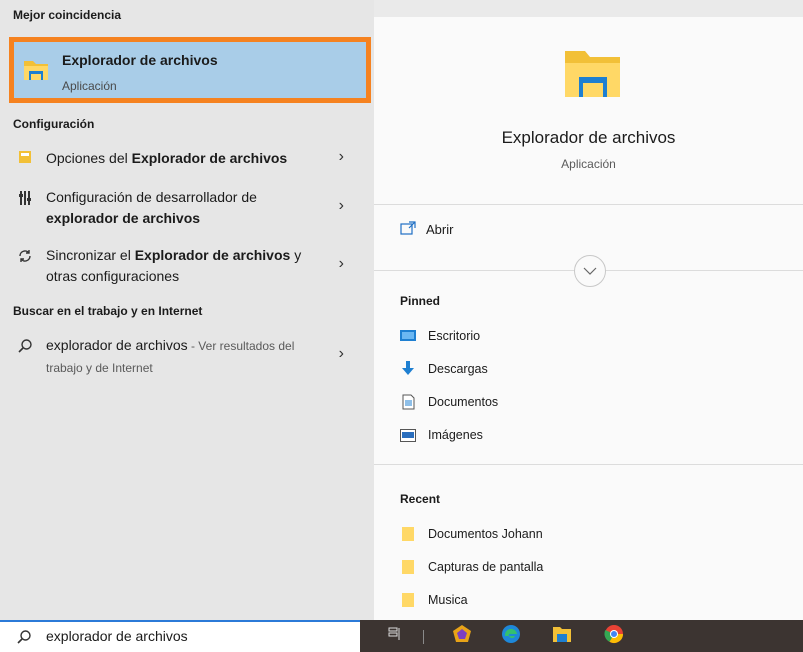 The height and width of the screenshot is (652, 803). I want to click on task-view-button, so click(395, 636).